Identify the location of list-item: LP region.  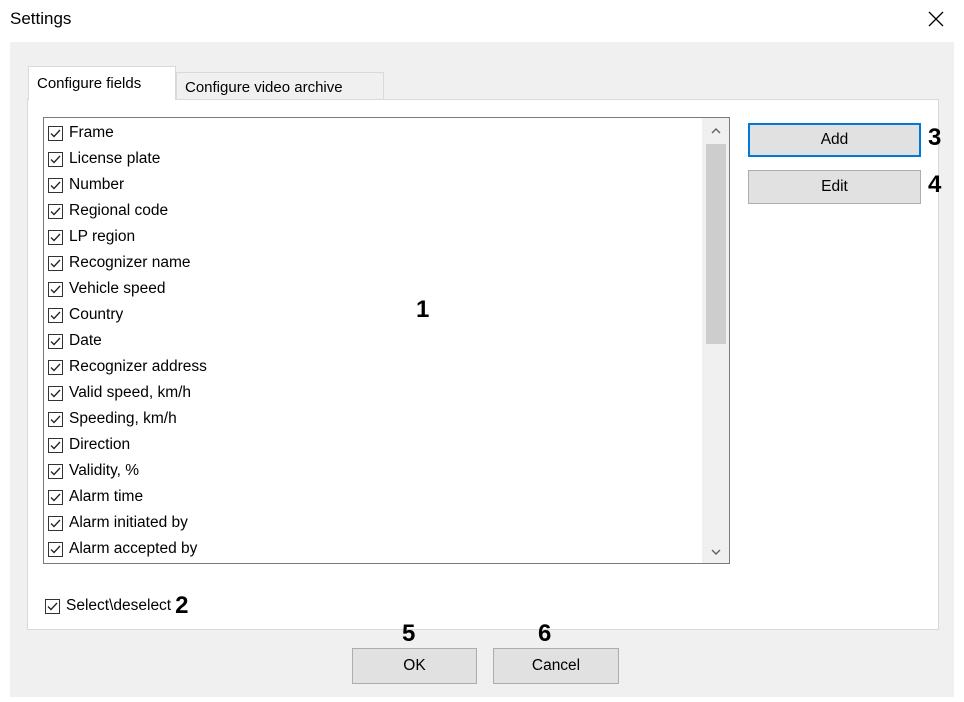
(373, 237).